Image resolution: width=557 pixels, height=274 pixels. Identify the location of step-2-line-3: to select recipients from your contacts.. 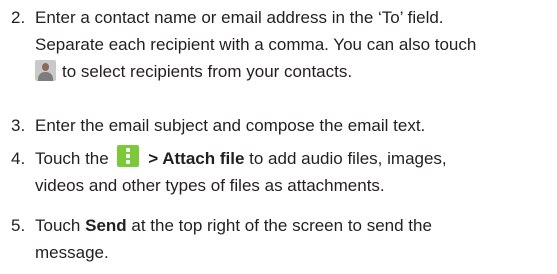
(295, 71).